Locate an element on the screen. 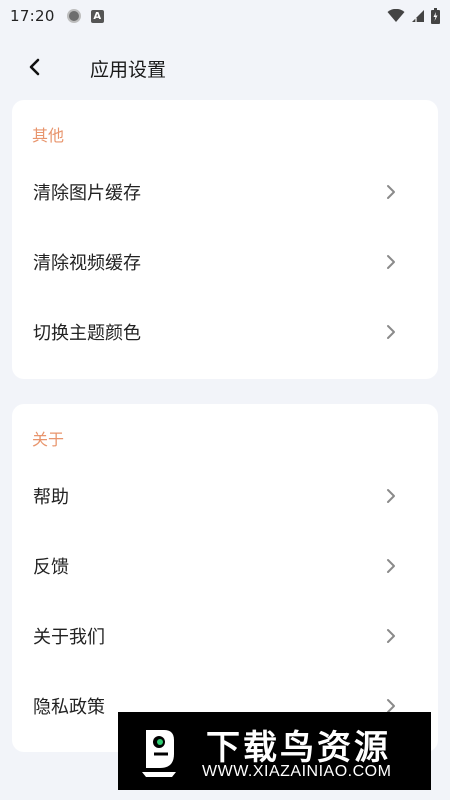 The width and height of the screenshot is (450, 800). clear-video-cache-item: 清除视频缓存 is located at coordinates (225, 262).